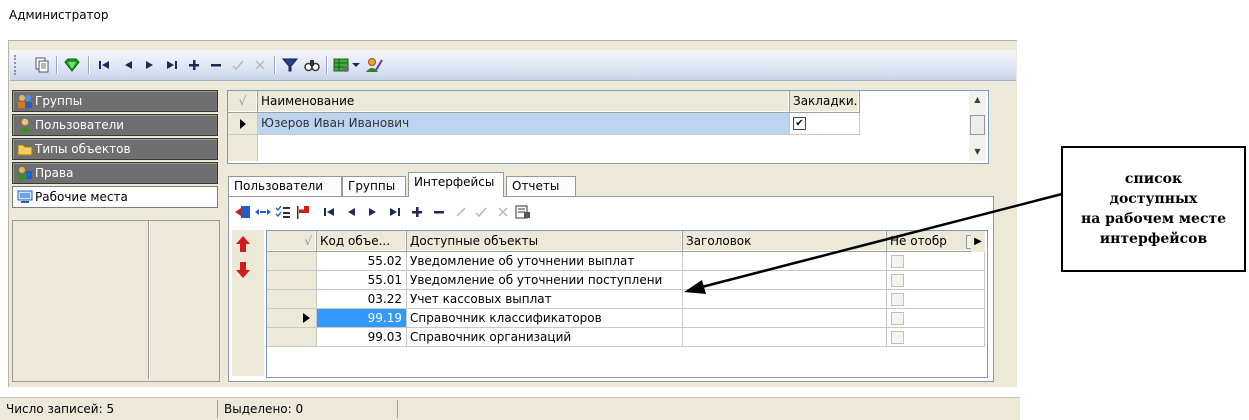  I want to click on table-row-code: 99.19, so click(362, 318).